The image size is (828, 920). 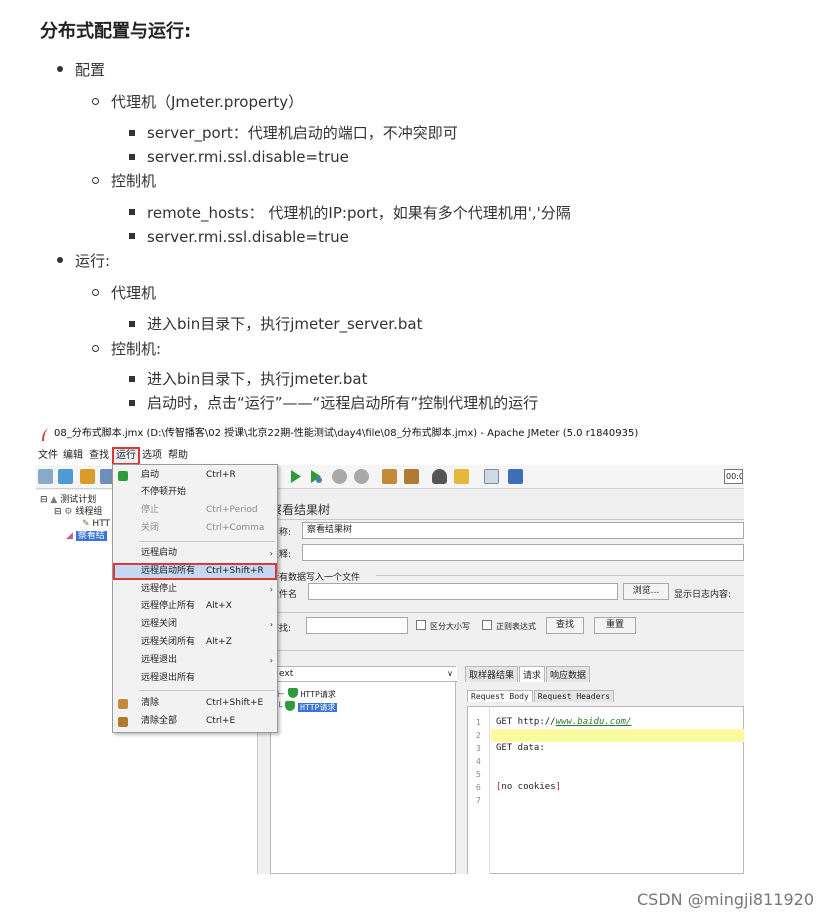 I want to click on renderer-select: ext ∨, so click(x=364, y=674).